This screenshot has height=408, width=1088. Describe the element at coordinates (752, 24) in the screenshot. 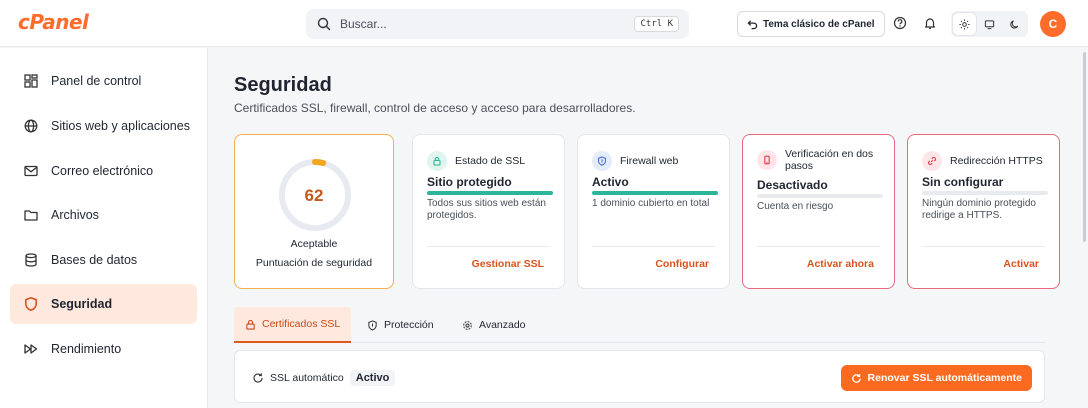

I see `undo-icon` at that location.